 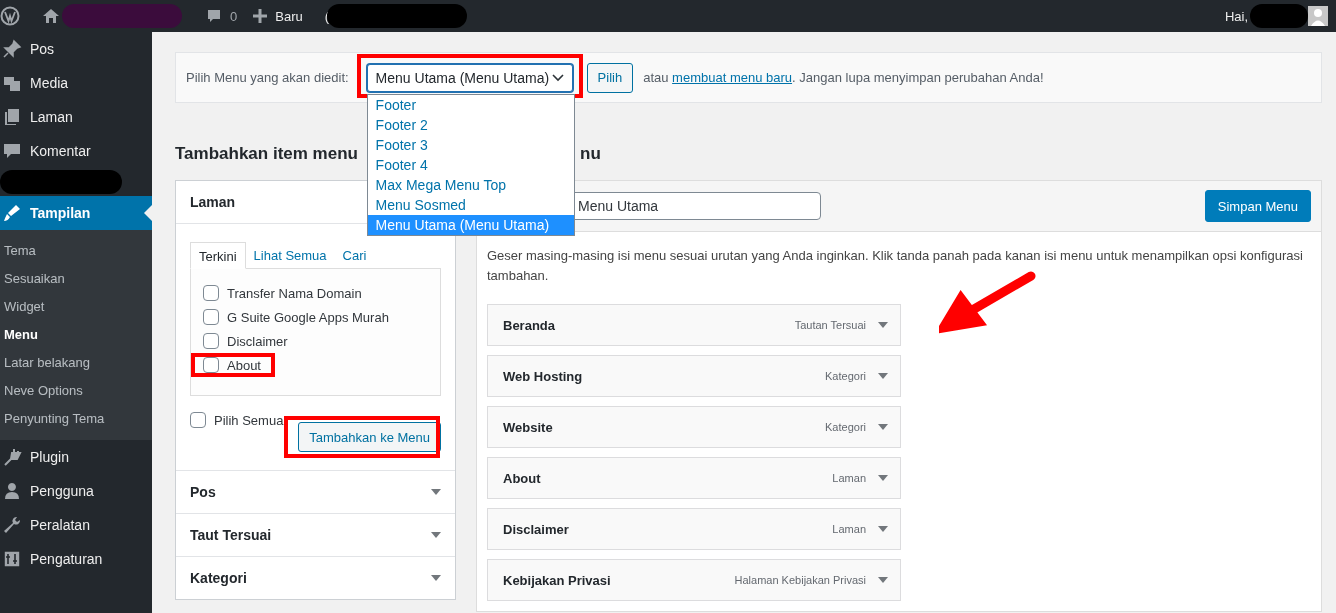 I want to click on checkbox-label: About, so click(x=244, y=365).